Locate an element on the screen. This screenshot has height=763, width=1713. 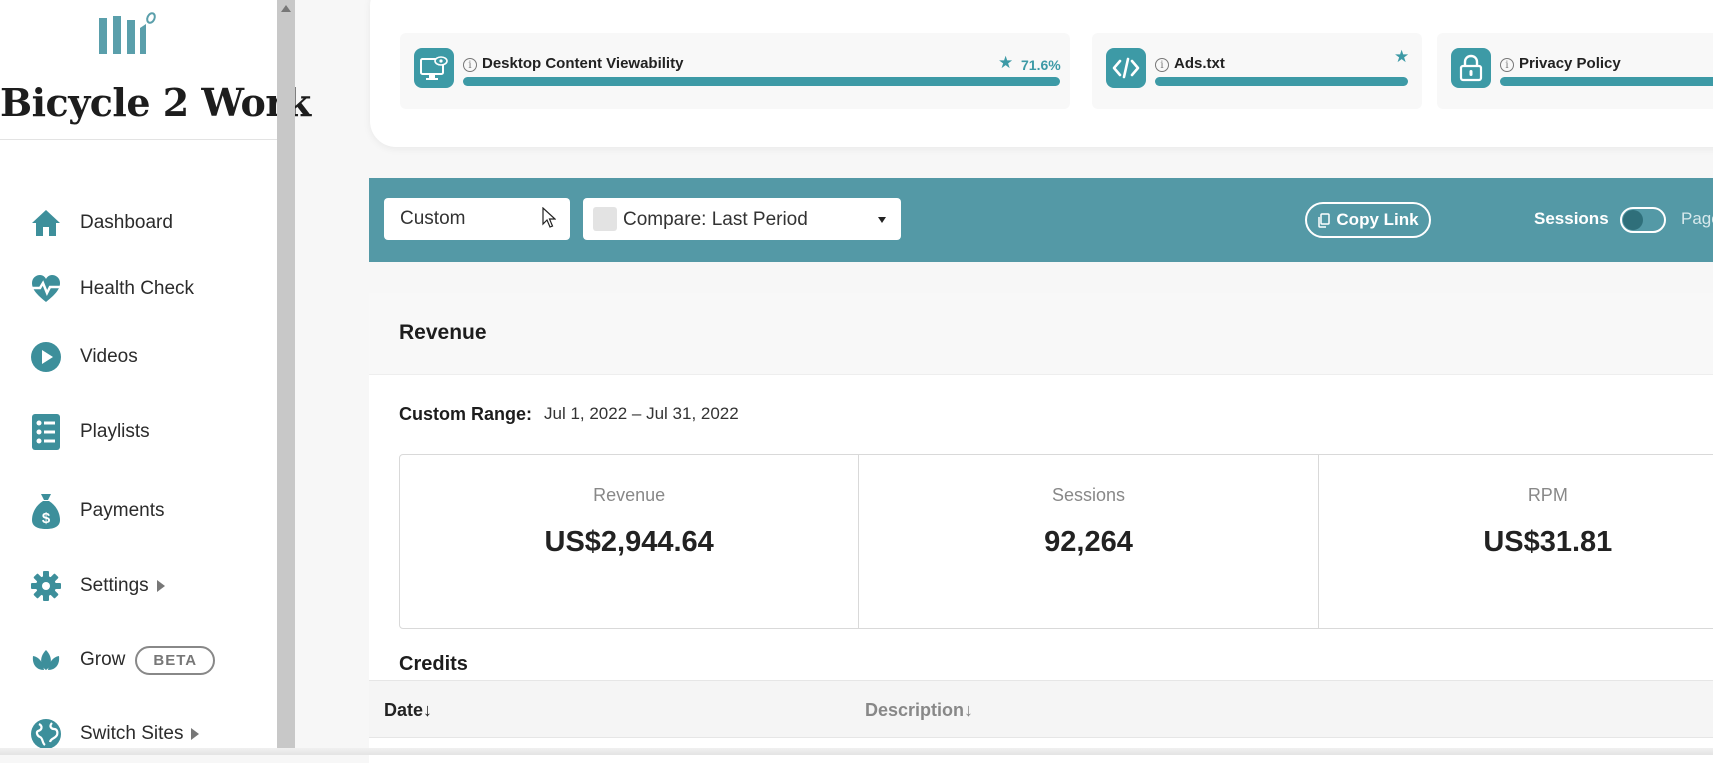
sidebar-item-health-check: Health Check is located at coordinates (111, 289).